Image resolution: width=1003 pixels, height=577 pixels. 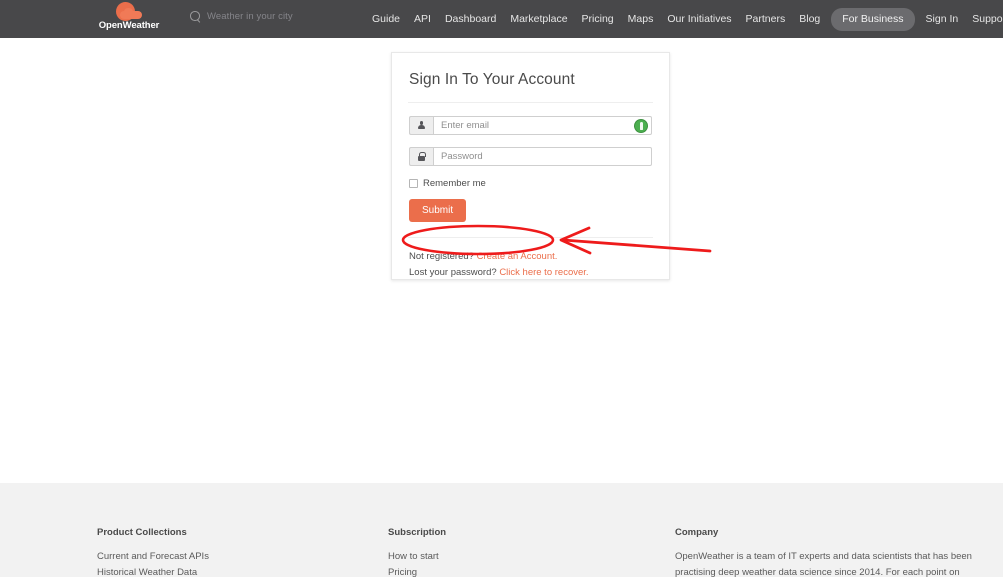 What do you see at coordinates (492, 79) in the screenshot?
I see `card-title: Sign In To Your Account` at bounding box center [492, 79].